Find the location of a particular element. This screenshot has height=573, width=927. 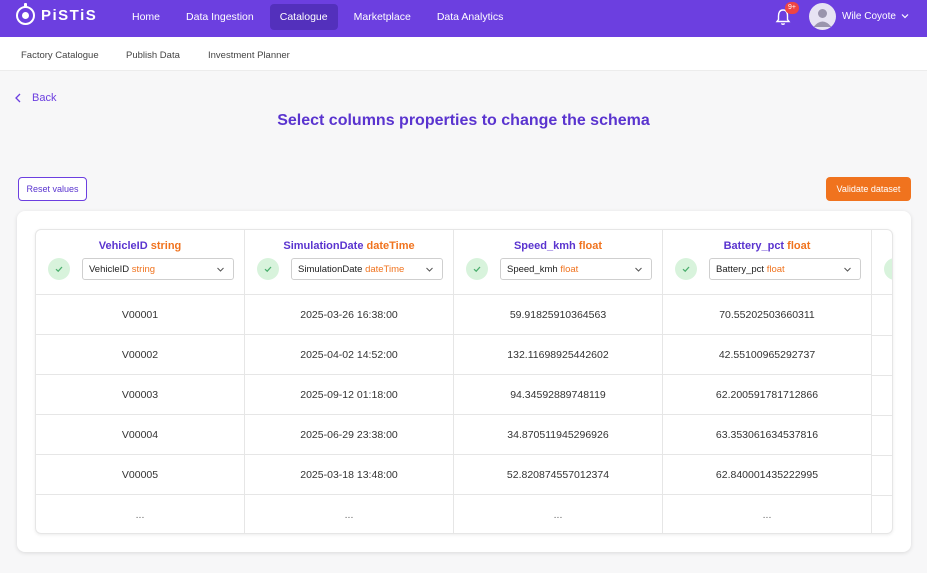

nav-data-ingestion: Data Ingestion is located at coordinates (220, 17).